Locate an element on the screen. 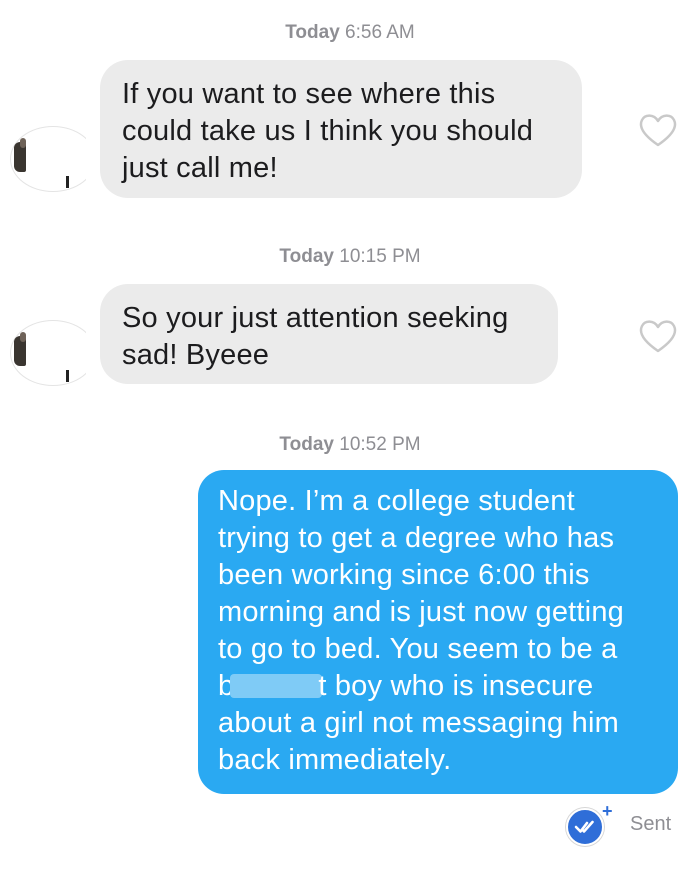 Image resolution: width=700 pixels, height=870 pixels. message-line: back immediately. is located at coordinates (335, 760).